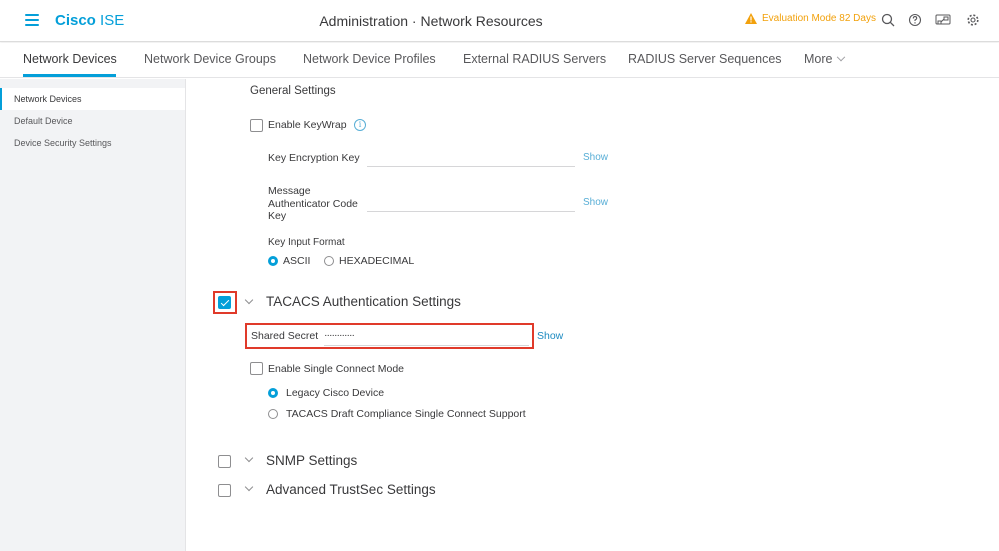 Image resolution: width=999 pixels, height=551 pixels. What do you see at coordinates (92, 121) in the screenshot?
I see `sidebar-item-default-device: Default Device` at bounding box center [92, 121].